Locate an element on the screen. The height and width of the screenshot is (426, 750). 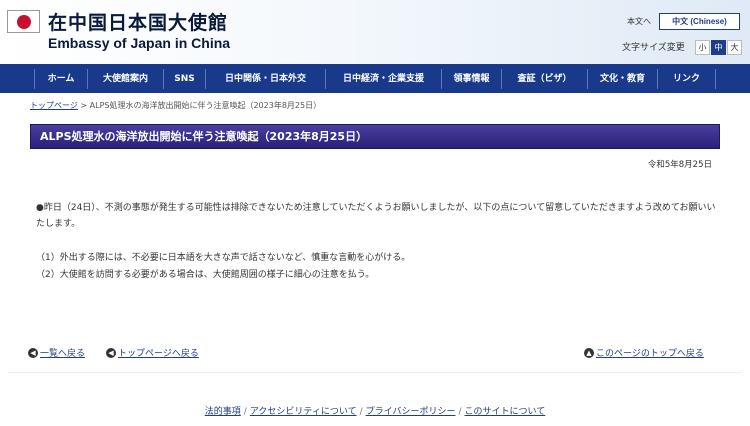
breadcrumb-current: ALPS処理水の海洋放出開始に伴う注意喚起（2023年8月25日） is located at coordinates (205, 105).